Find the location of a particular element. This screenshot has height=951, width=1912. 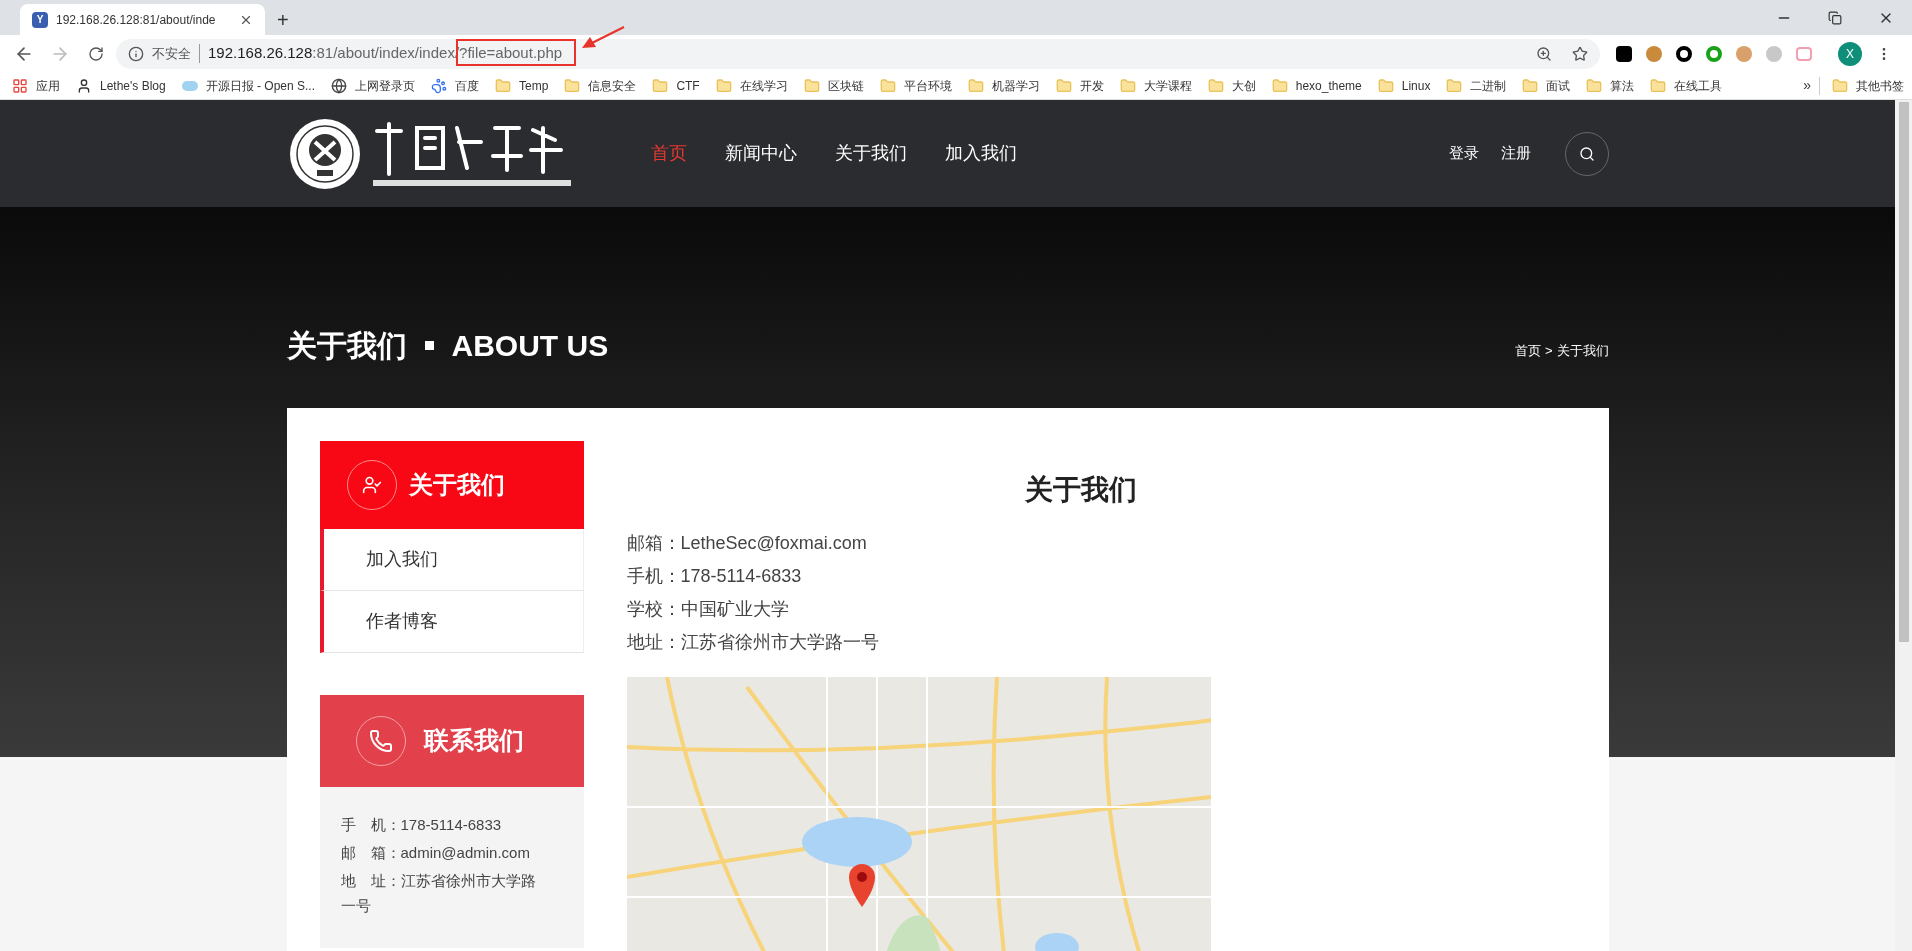

bookmark-item: 机器学习 is located at coordinates (1003, 85).